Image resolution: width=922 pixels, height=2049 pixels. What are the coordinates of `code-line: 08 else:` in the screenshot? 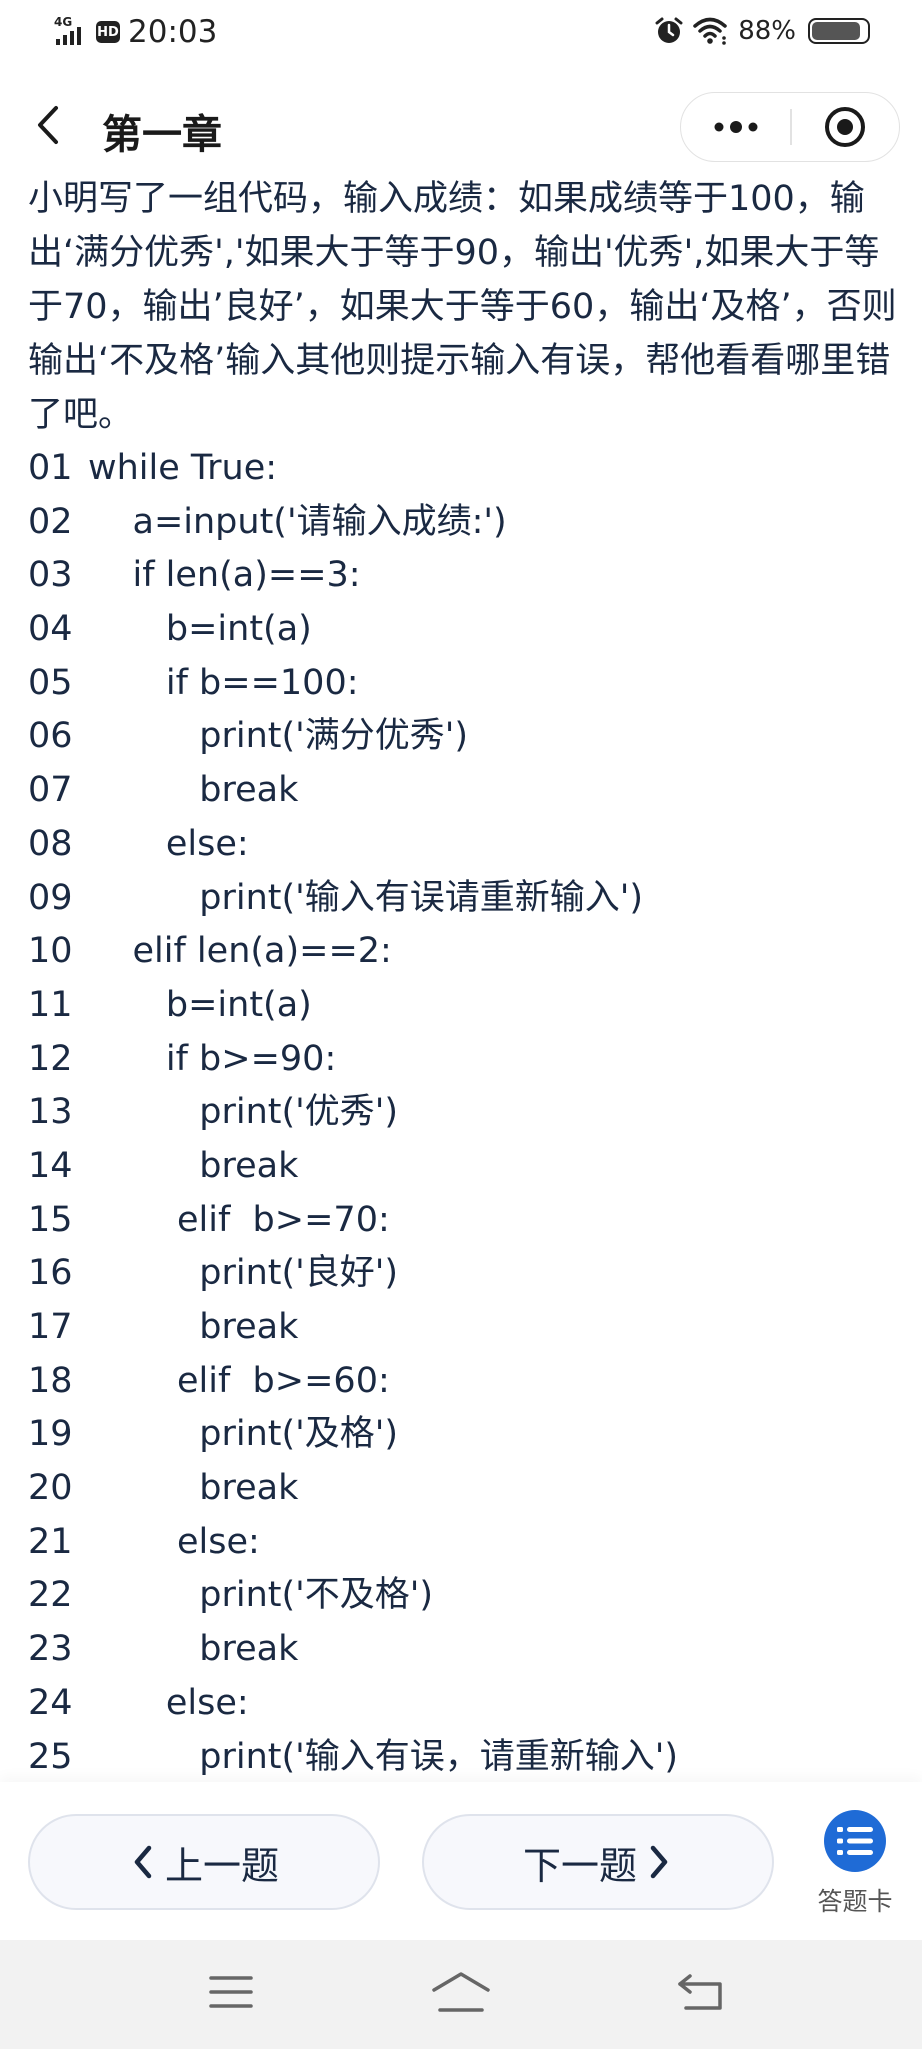 It's located at (463, 845).